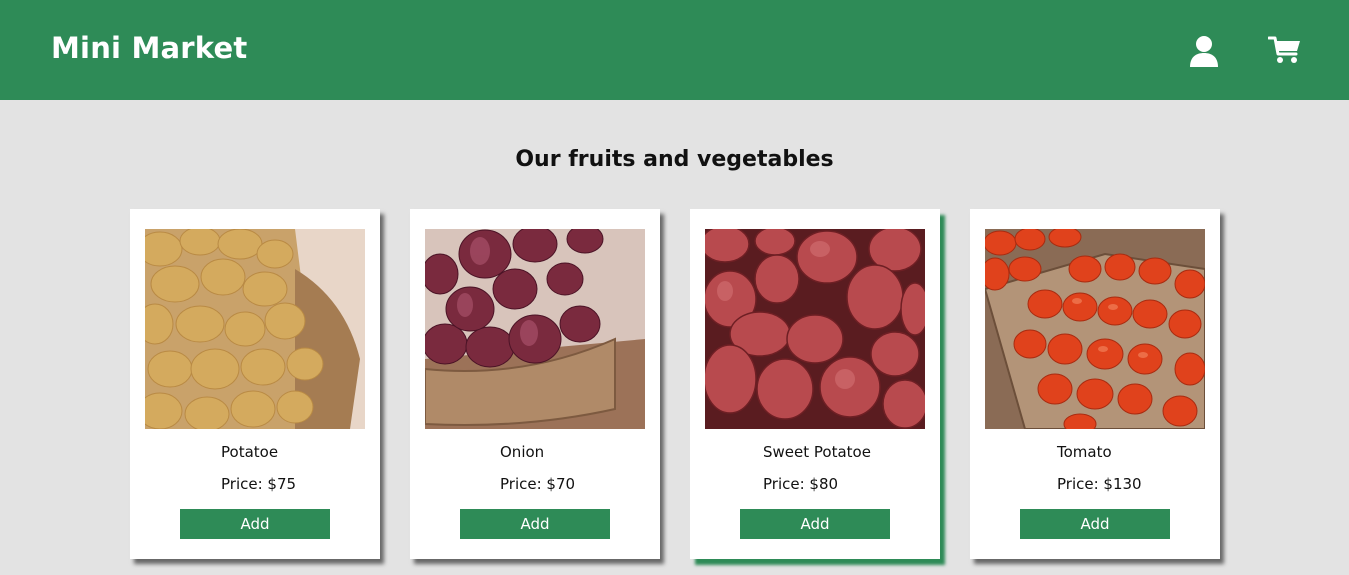 The image size is (1349, 575). What do you see at coordinates (149, 48) in the screenshot?
I see `brand-title: Mini Market` at bounding box center [149, 48].